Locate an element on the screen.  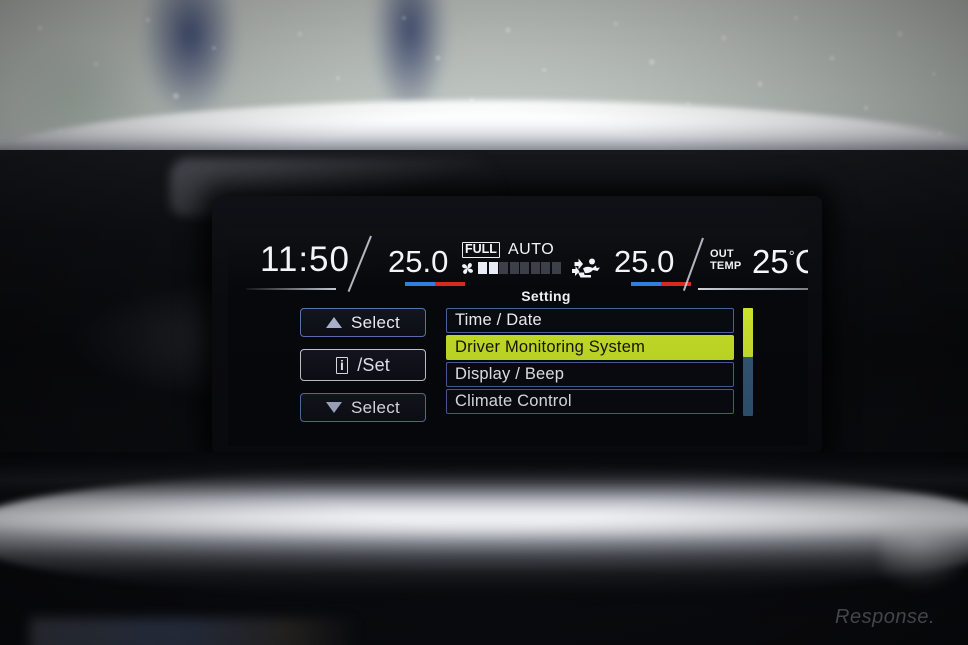
control-buttons: Select i /Set Select is located at coordinates (363, 371).